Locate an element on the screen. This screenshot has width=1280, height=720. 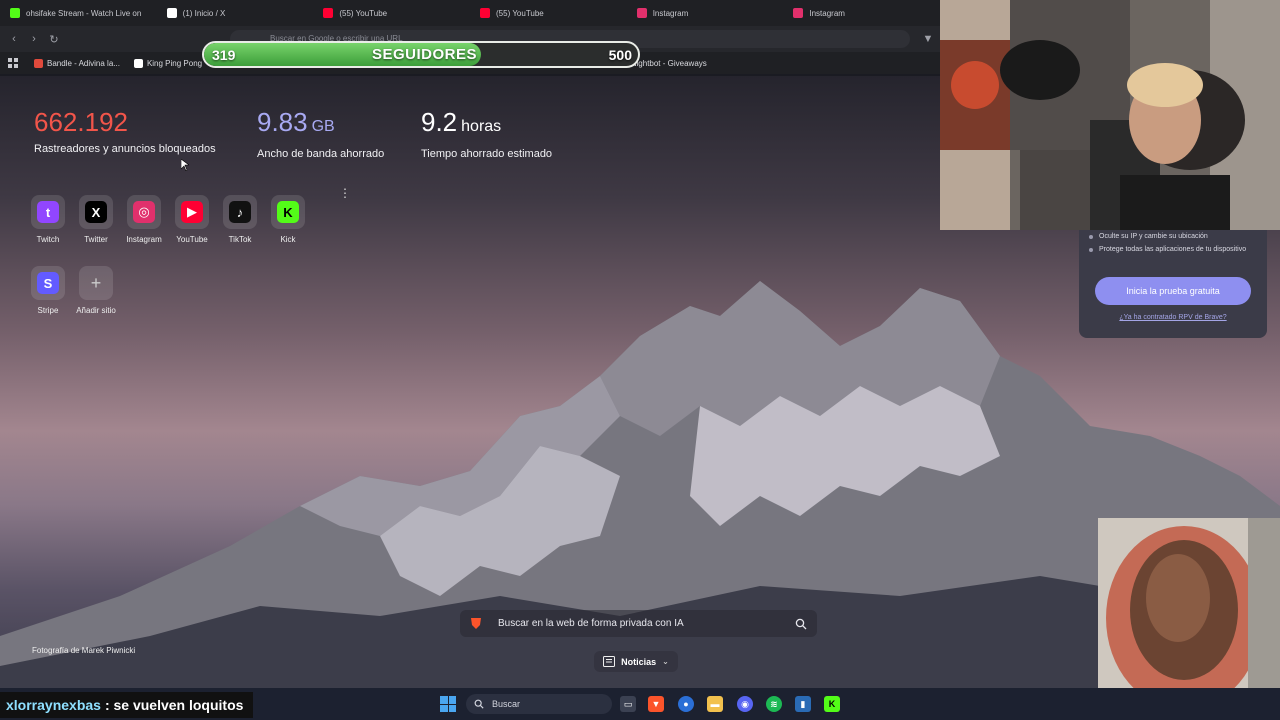
top-site-tile: ♪ is located at coordinates (240, 212).